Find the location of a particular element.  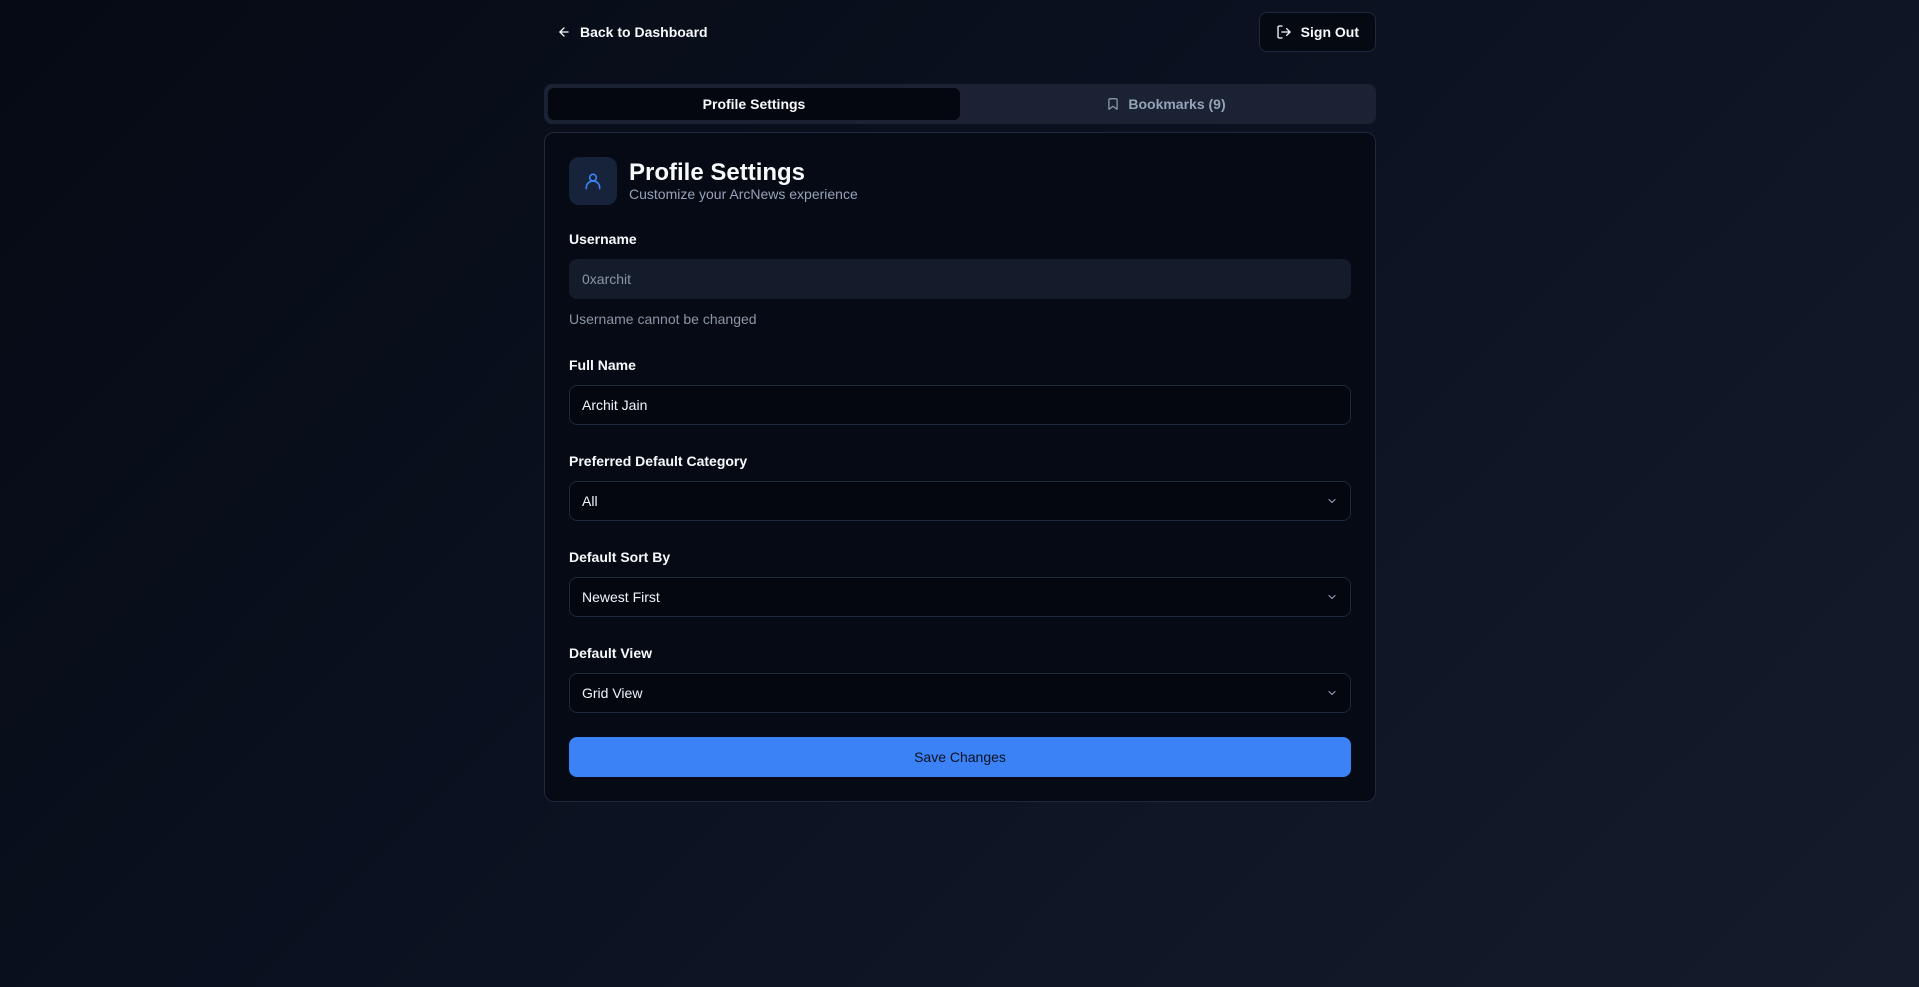

view-label: Default View is located at coordinates (610, 653).